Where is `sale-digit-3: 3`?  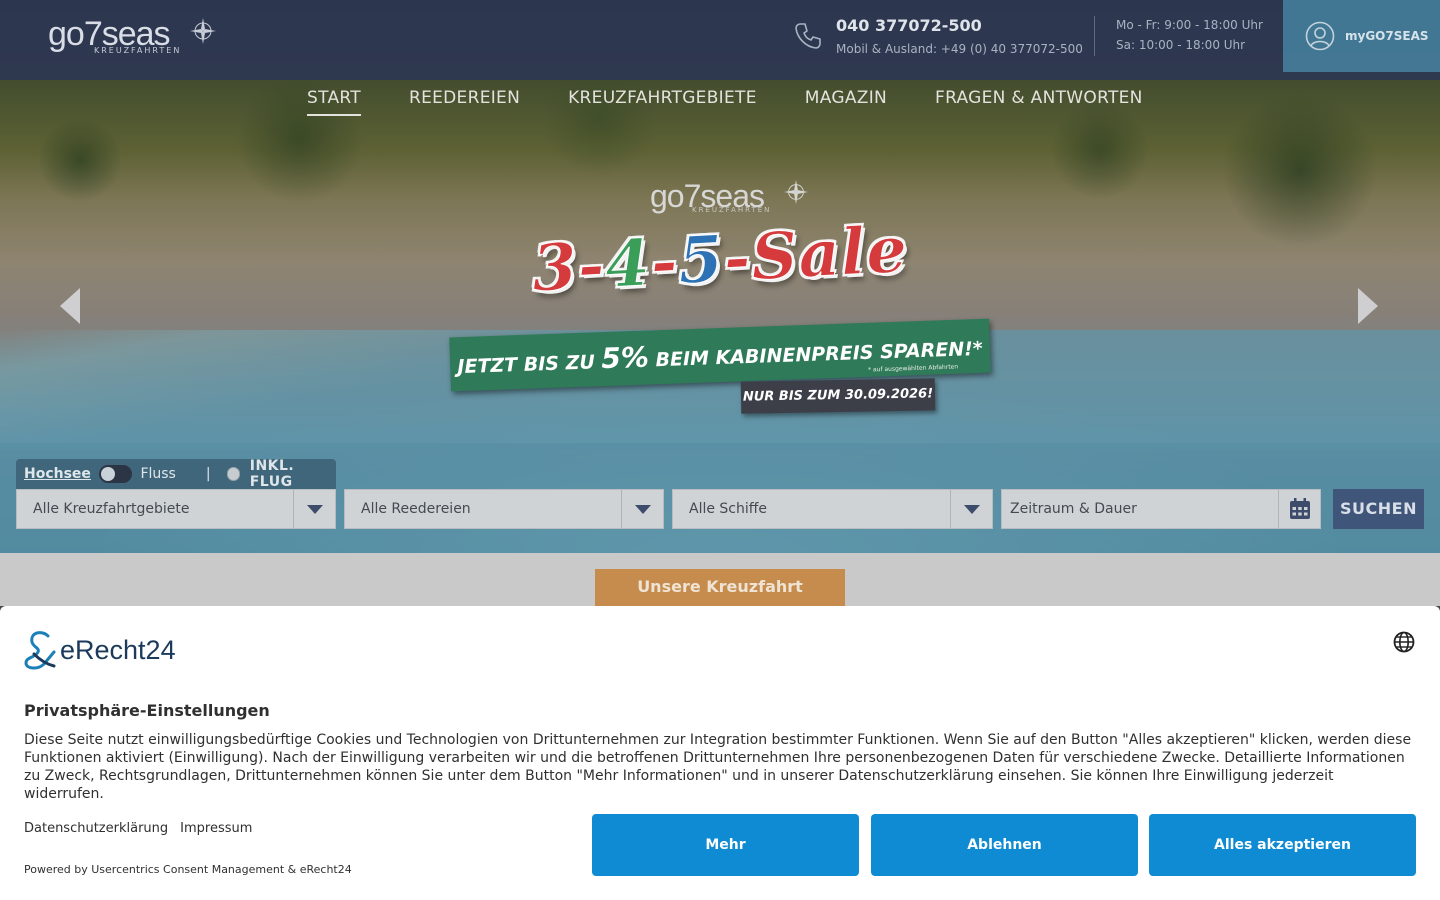
sale-digit-3: 3 is located at coordinates (555, 268).